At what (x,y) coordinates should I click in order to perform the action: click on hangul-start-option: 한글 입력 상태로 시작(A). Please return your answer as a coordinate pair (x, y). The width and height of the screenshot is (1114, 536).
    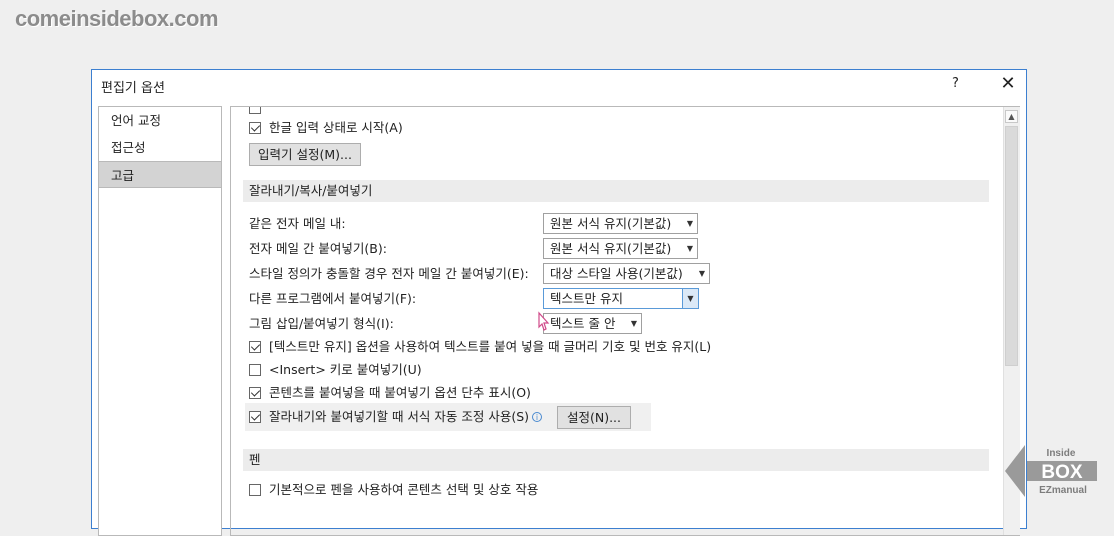
    Looking at the image, I should click on (326, 128).